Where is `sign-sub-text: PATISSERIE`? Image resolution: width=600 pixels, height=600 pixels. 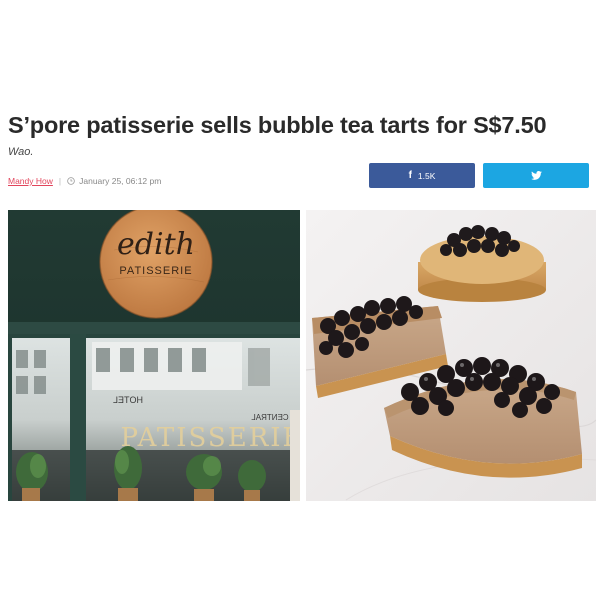
sign-sub-text: PATISSERIE is located at coordinates (155, 271).